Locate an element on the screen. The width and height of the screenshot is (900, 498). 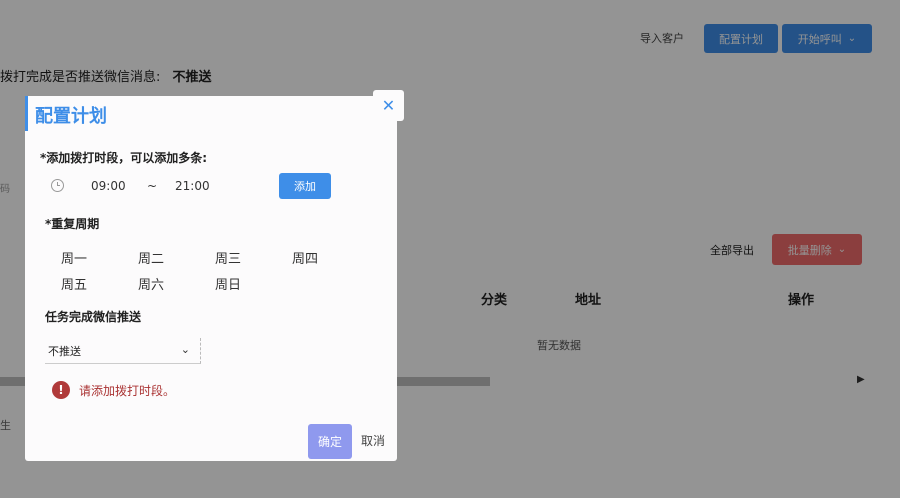
dialog-title: 配置计划 is located at coordinates (71, 116).